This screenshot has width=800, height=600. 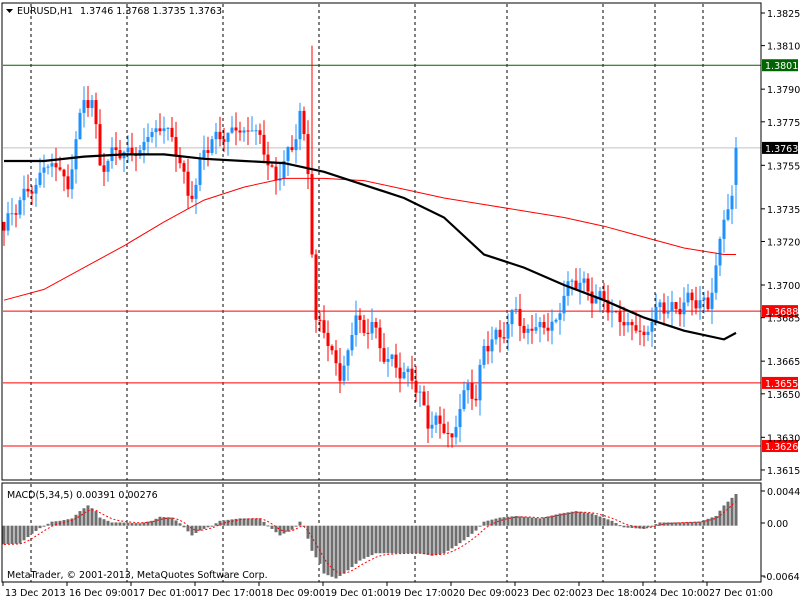 What do you see at coordinates (151, 11) in the screenshot?
I see `ohlc-readout: 1.3746 1.3768 1.3735 1.3763` at bounding box center [151, 11].